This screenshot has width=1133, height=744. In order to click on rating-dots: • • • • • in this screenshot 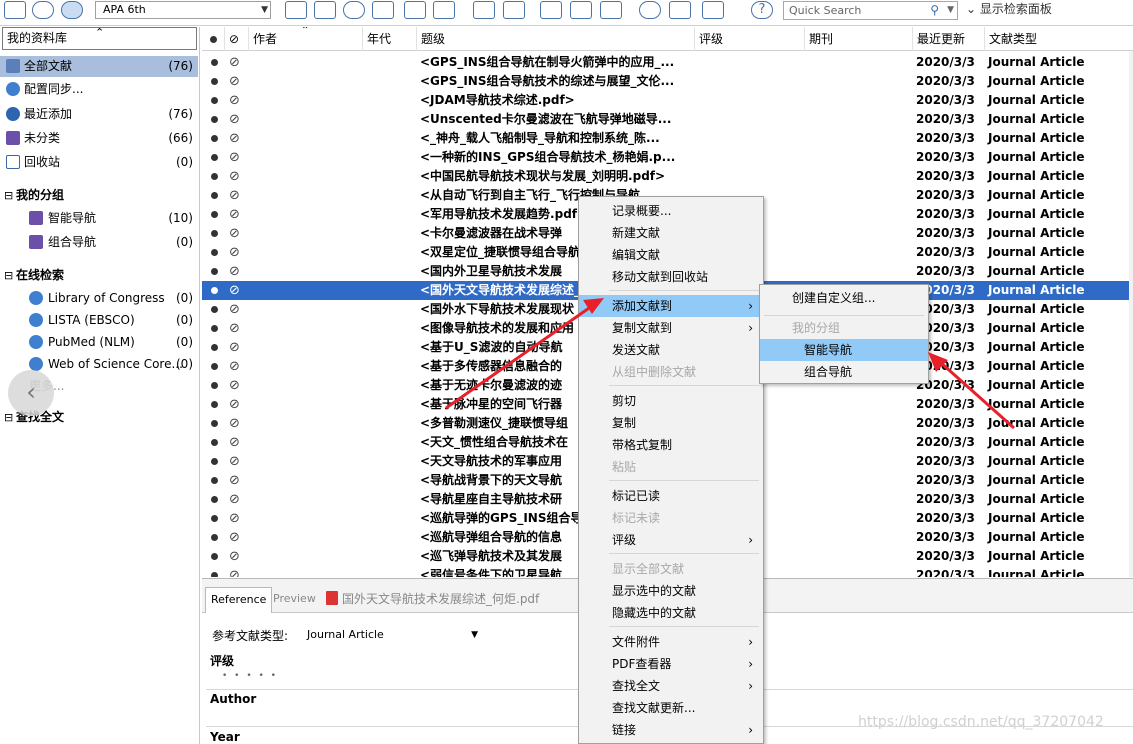, I will do `click(250, 676)`.